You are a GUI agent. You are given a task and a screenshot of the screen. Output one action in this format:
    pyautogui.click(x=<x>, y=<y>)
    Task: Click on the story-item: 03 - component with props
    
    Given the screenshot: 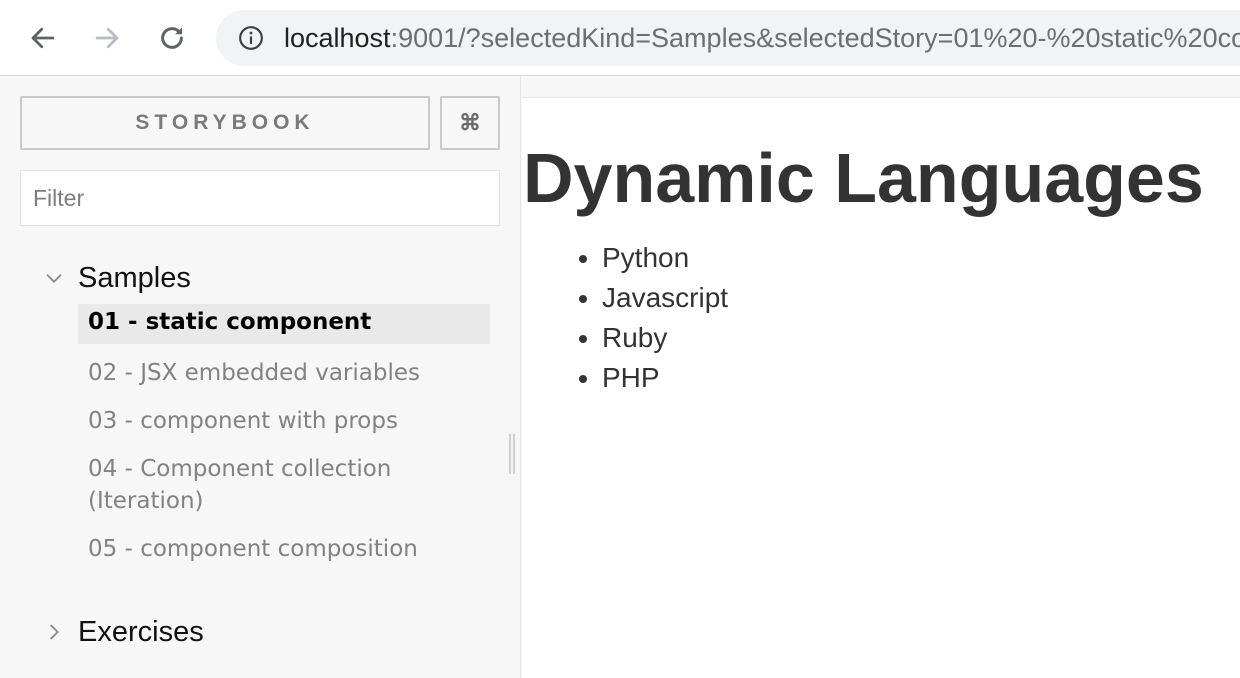 What is the action you would take?
    pyautogui.click(x=284, y=421)
    